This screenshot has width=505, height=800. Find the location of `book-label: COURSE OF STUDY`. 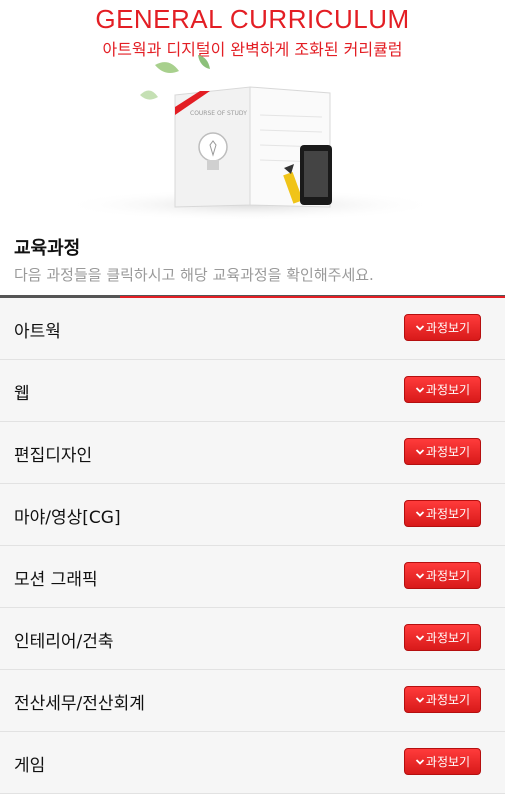

book-label: COURSE OF STUDY is located at coordinates (218, 113).